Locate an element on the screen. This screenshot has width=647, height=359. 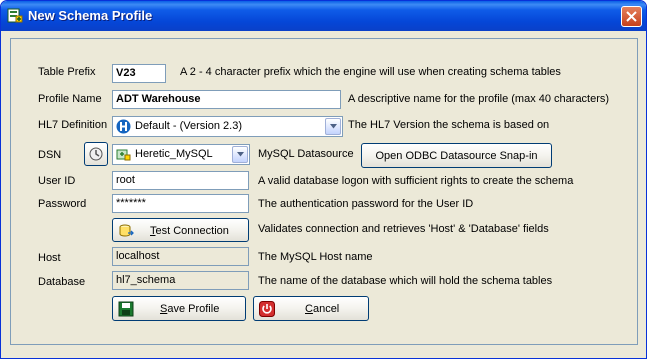
dsn-value: Heretic_MySQL is located at coordinates (174, 154).